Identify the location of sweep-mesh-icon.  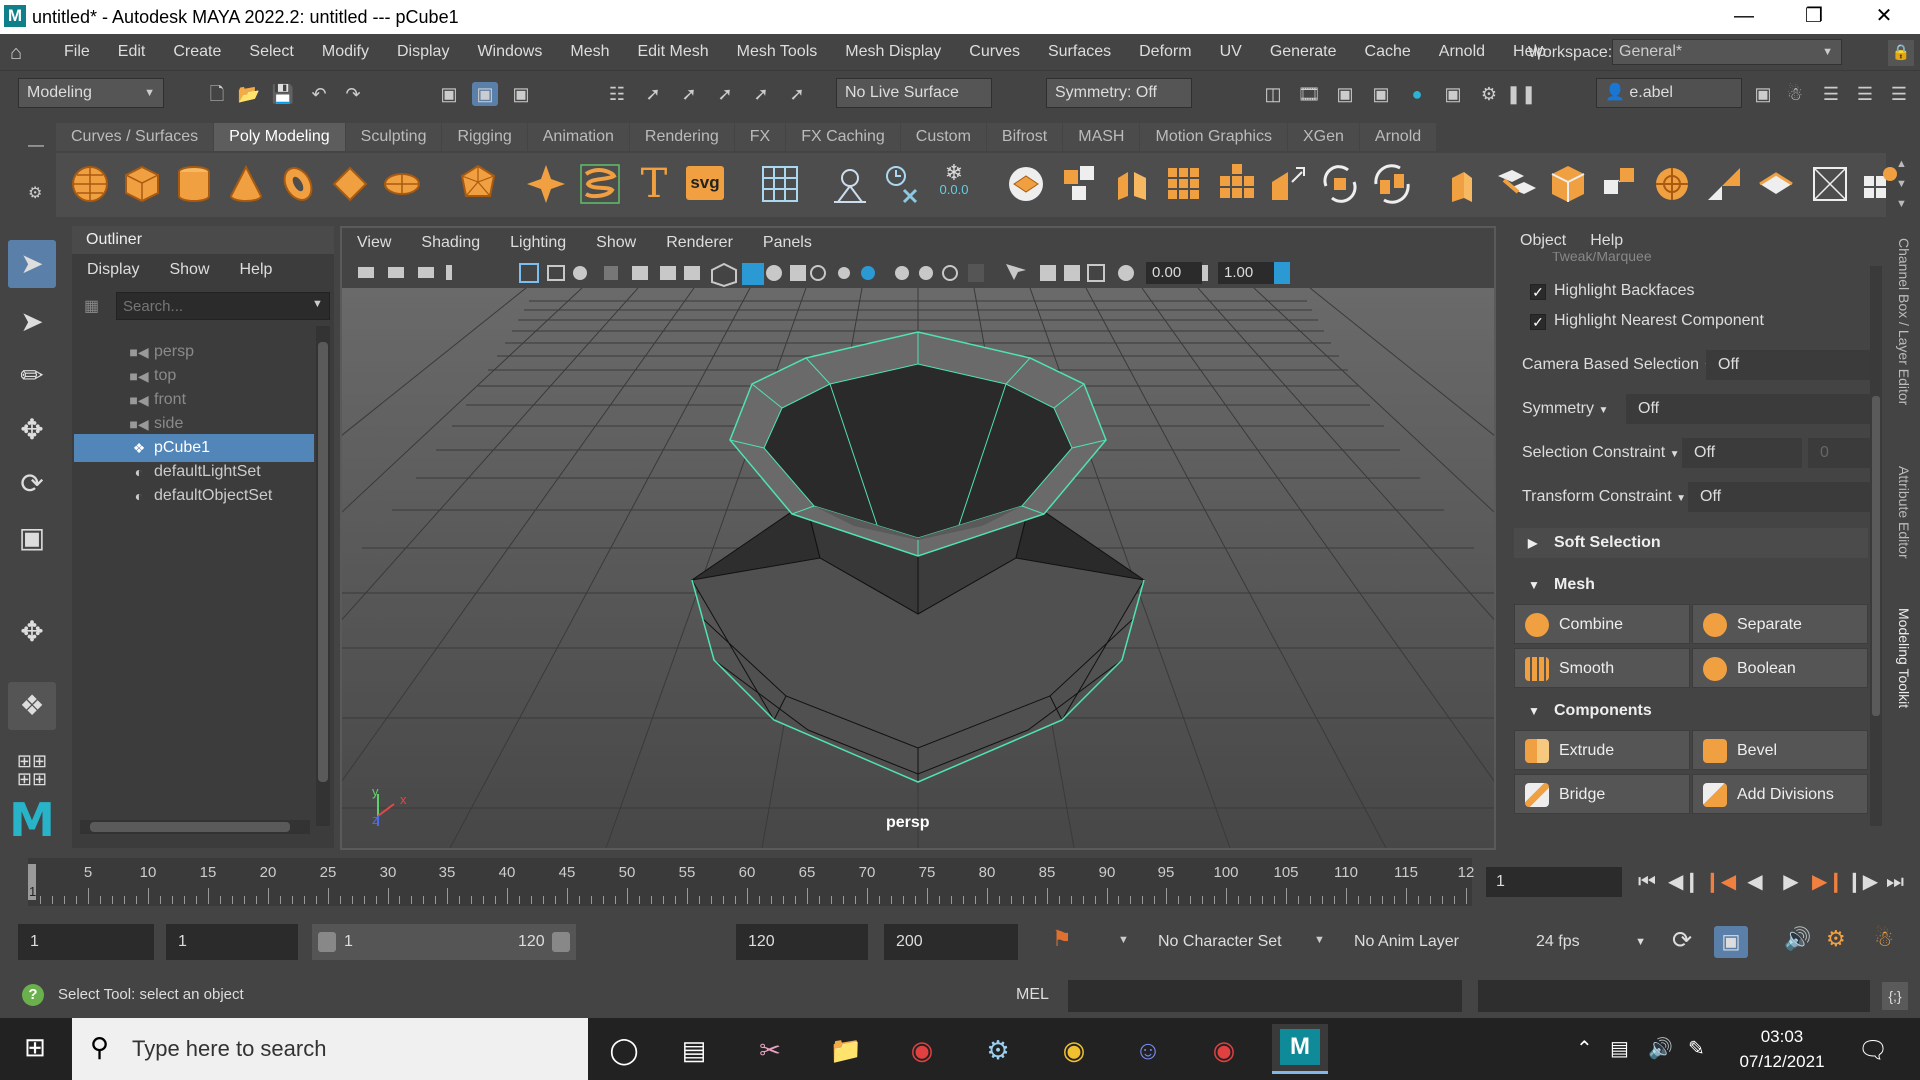
(600, 184).